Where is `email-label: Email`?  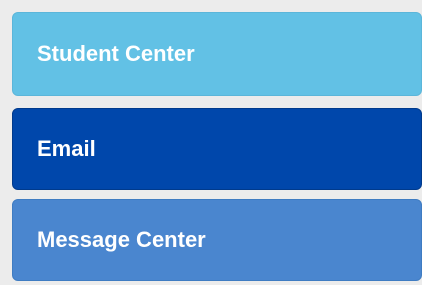
email-label: Email is located at coordinates (66, 148).